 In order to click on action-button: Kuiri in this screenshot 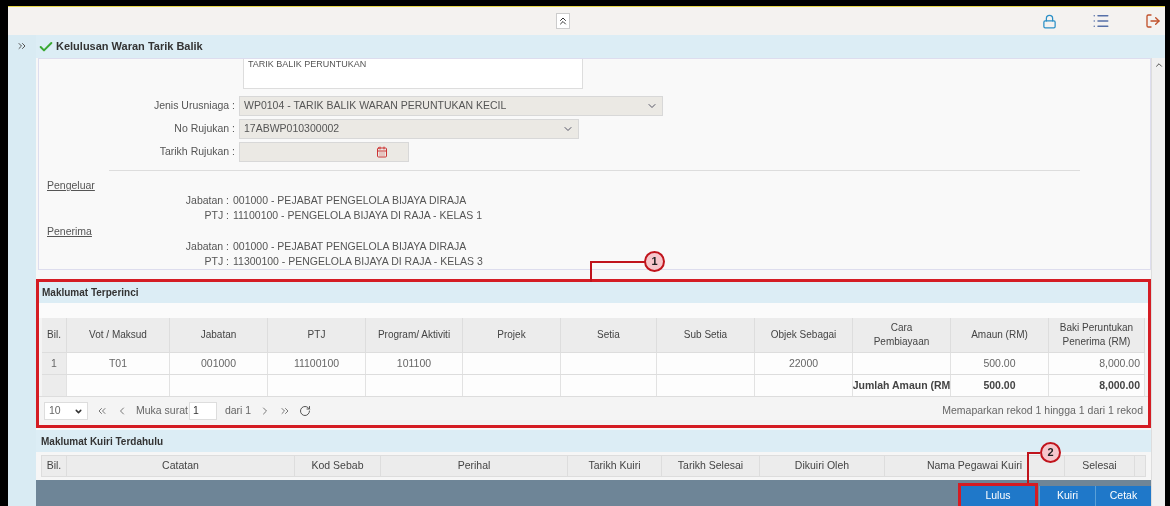, I will do `click(1067, 496)`.